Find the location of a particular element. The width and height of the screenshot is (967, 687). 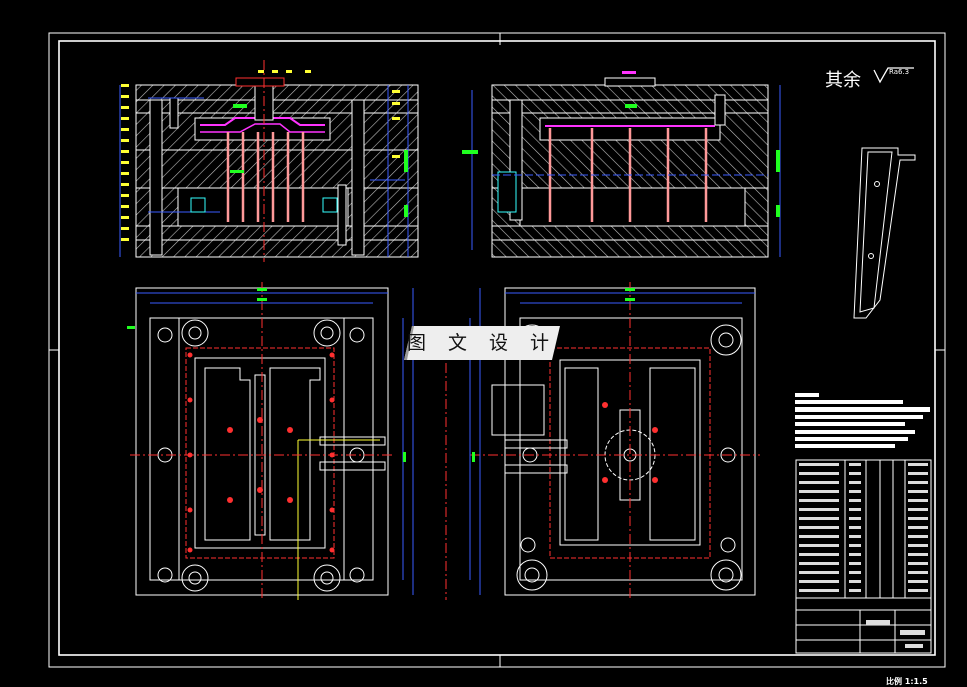

scale-note: 比例 1:1.5 is located at coordinates (907, 681).